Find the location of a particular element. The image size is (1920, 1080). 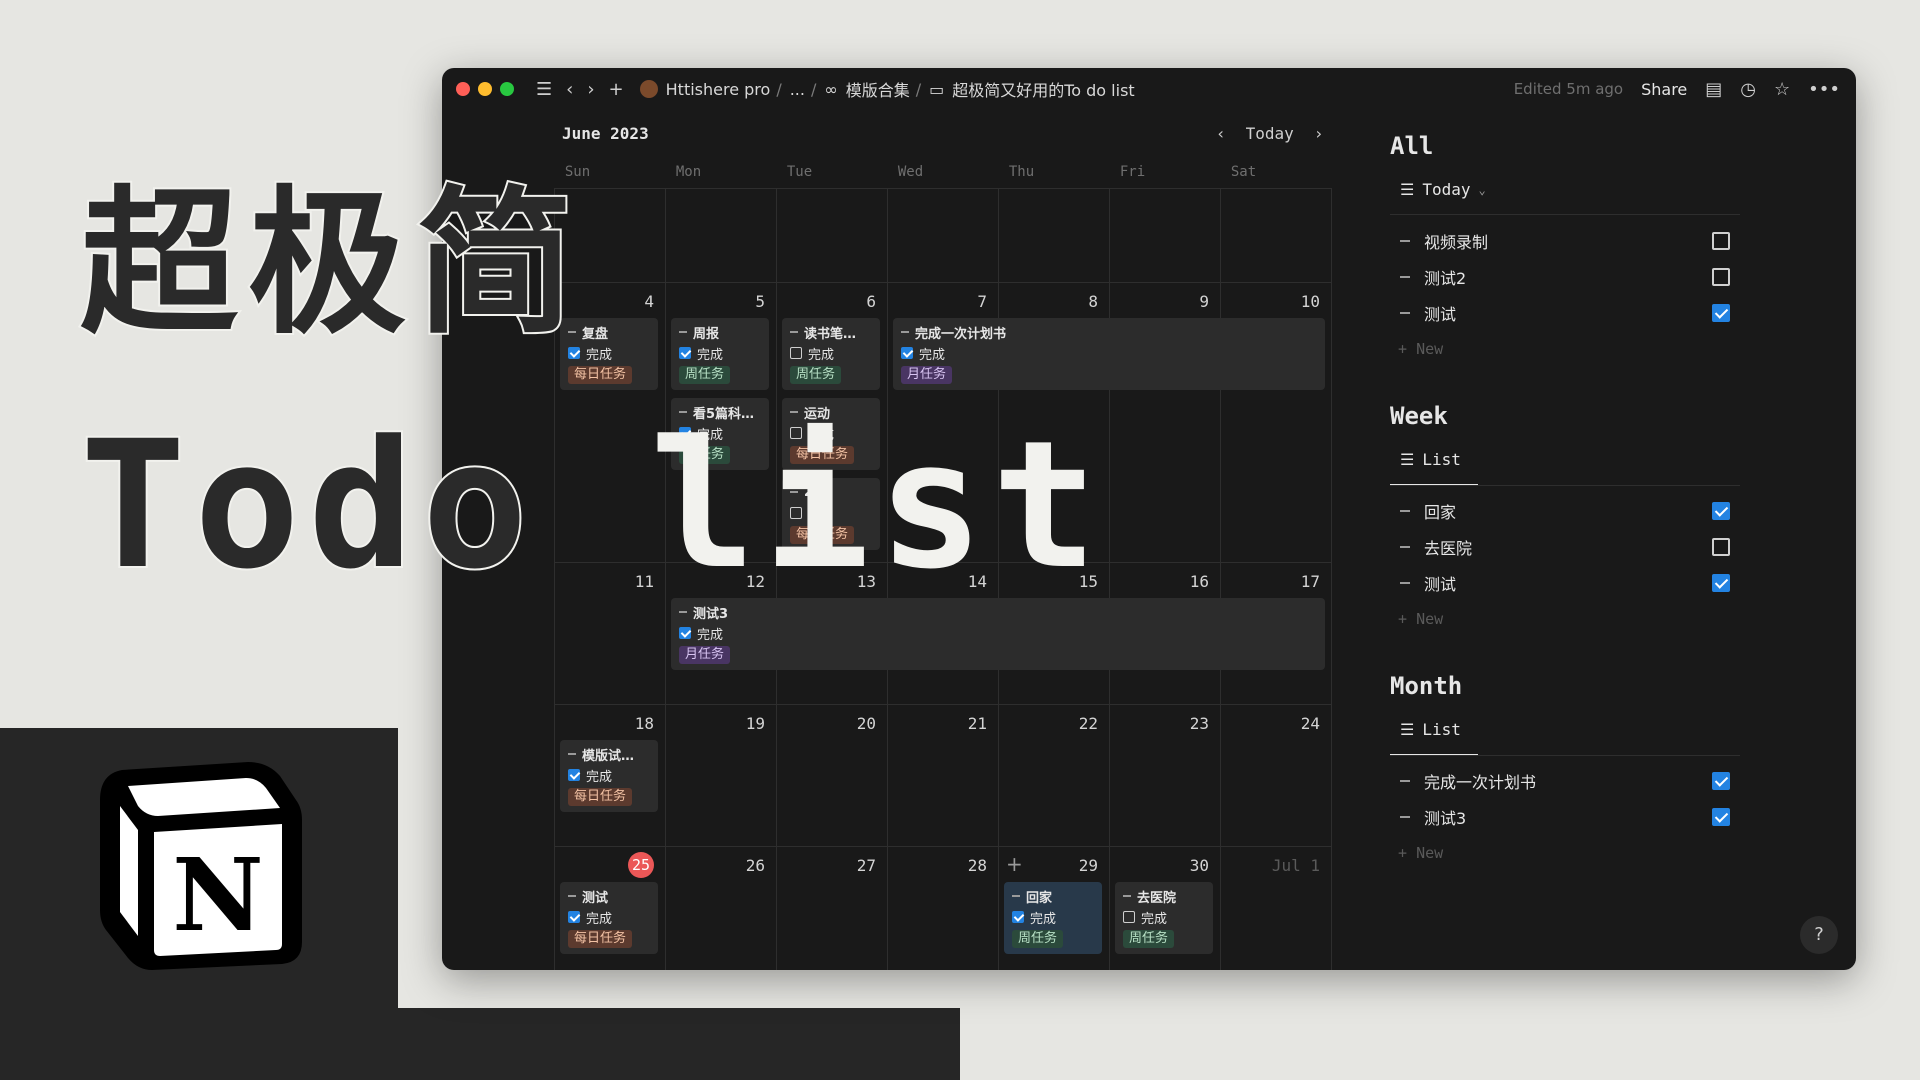

breadcrumb-templates: 模版合集 is located at coordinates (878, 89).